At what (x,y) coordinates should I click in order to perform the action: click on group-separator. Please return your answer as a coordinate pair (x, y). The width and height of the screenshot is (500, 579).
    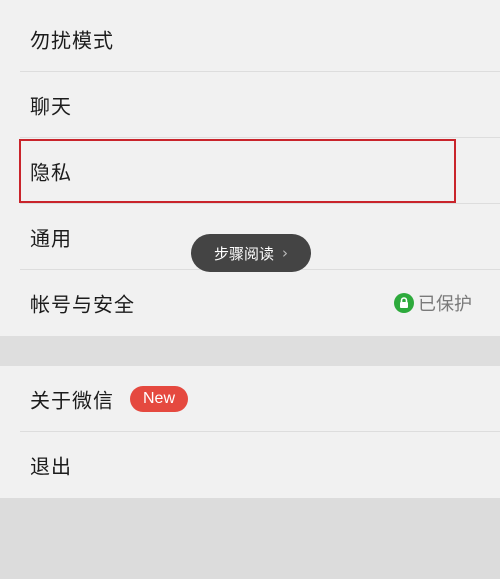
    Looking at the image, I should click on (250, 351).